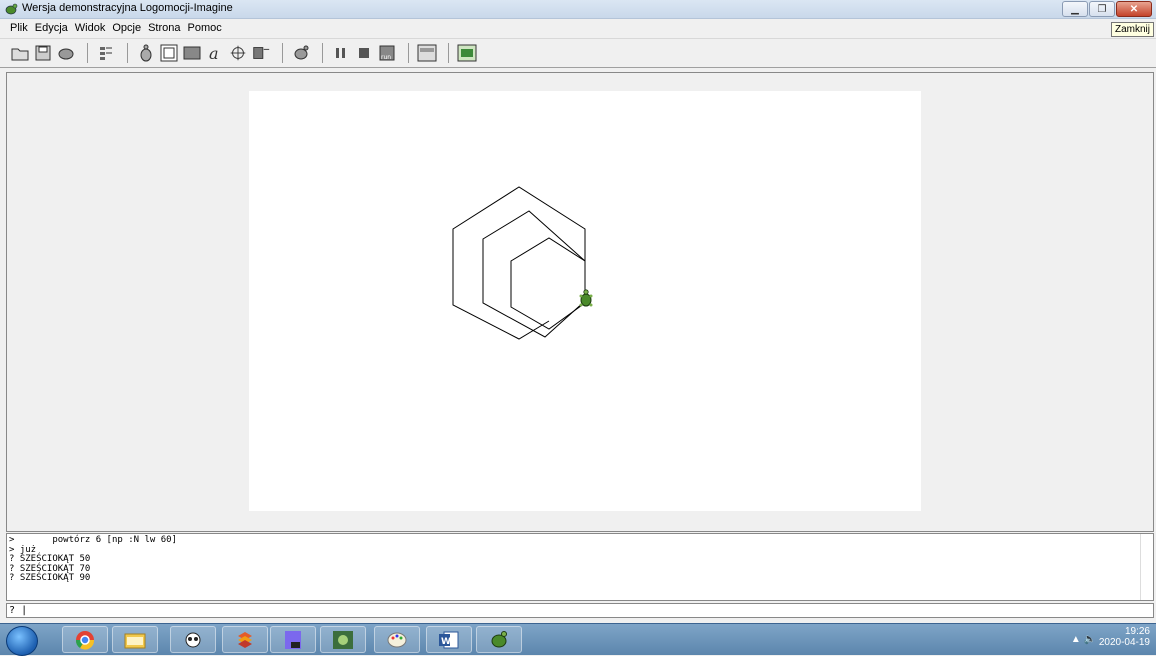 The image size is (1156, 656). I want to click on clock-time: 19:26, so click(1137, 631).